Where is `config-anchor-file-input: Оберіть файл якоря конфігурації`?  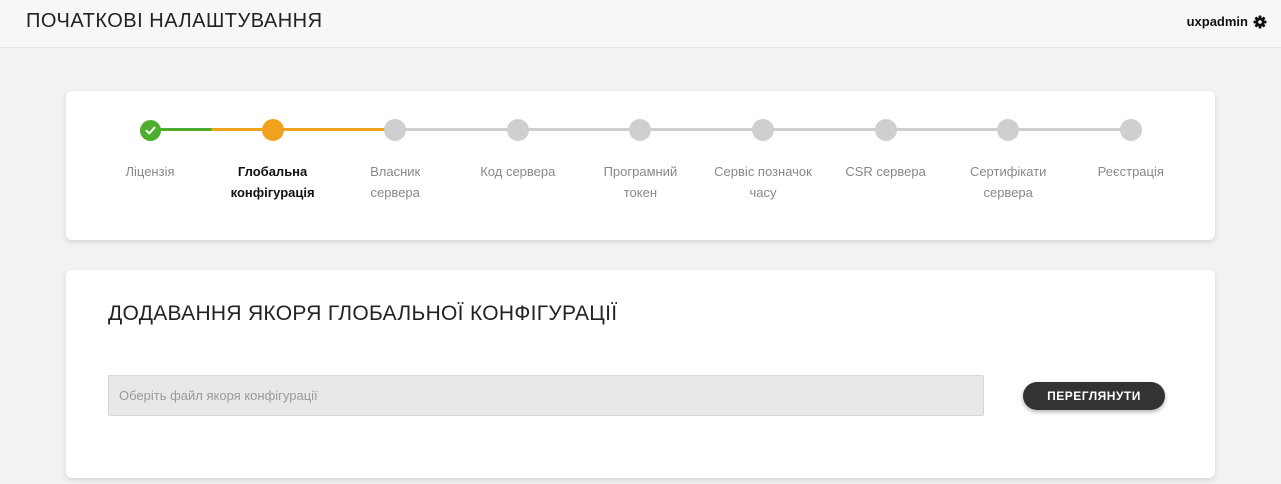
config-anchor-file-input: Оберіть файл якоря конфігурації is located at coordinates (546, 395).